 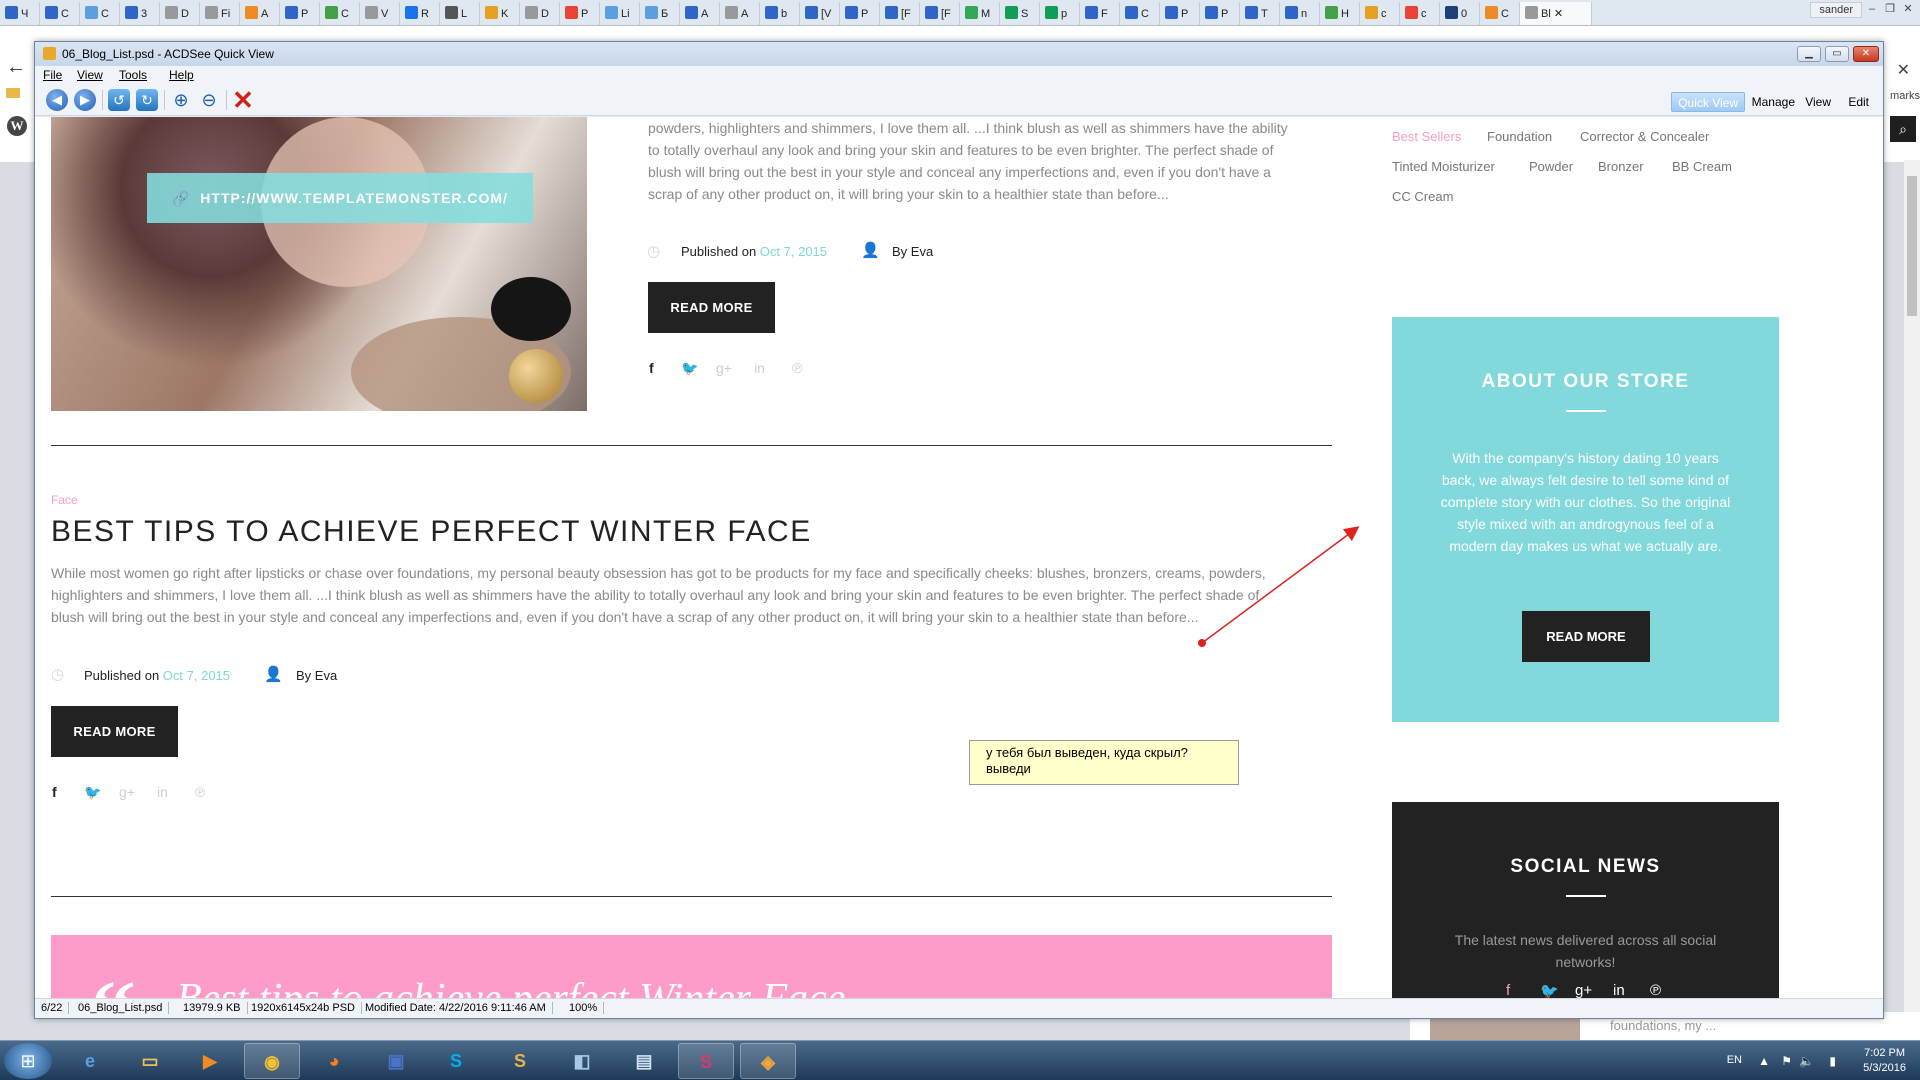 What do you see at coordinates (1104, 762) in the screenshot?
I see `annotation-note: у тебя был выведен, куда скрыл? выведи` at bounding box center [1104, 762].